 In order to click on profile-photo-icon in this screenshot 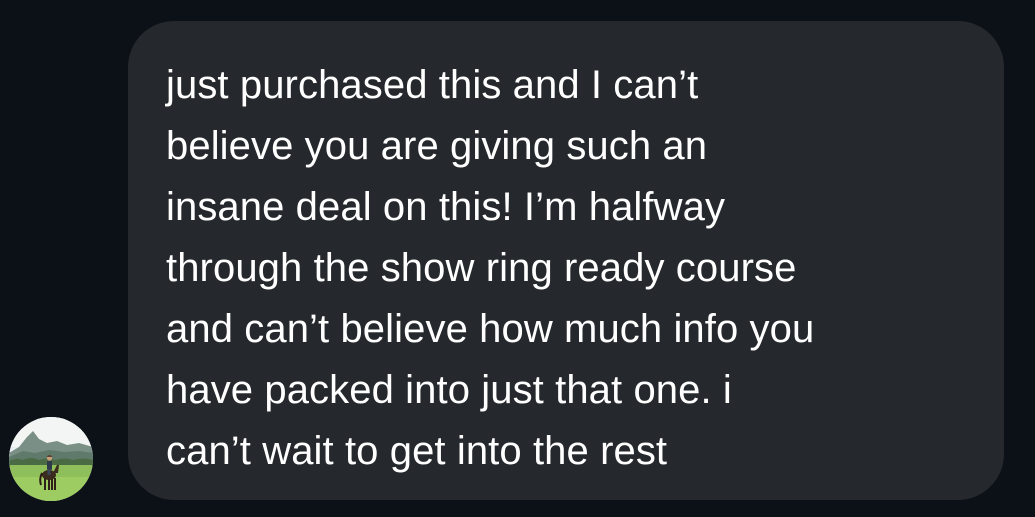, I will do `click(51, 459)`.